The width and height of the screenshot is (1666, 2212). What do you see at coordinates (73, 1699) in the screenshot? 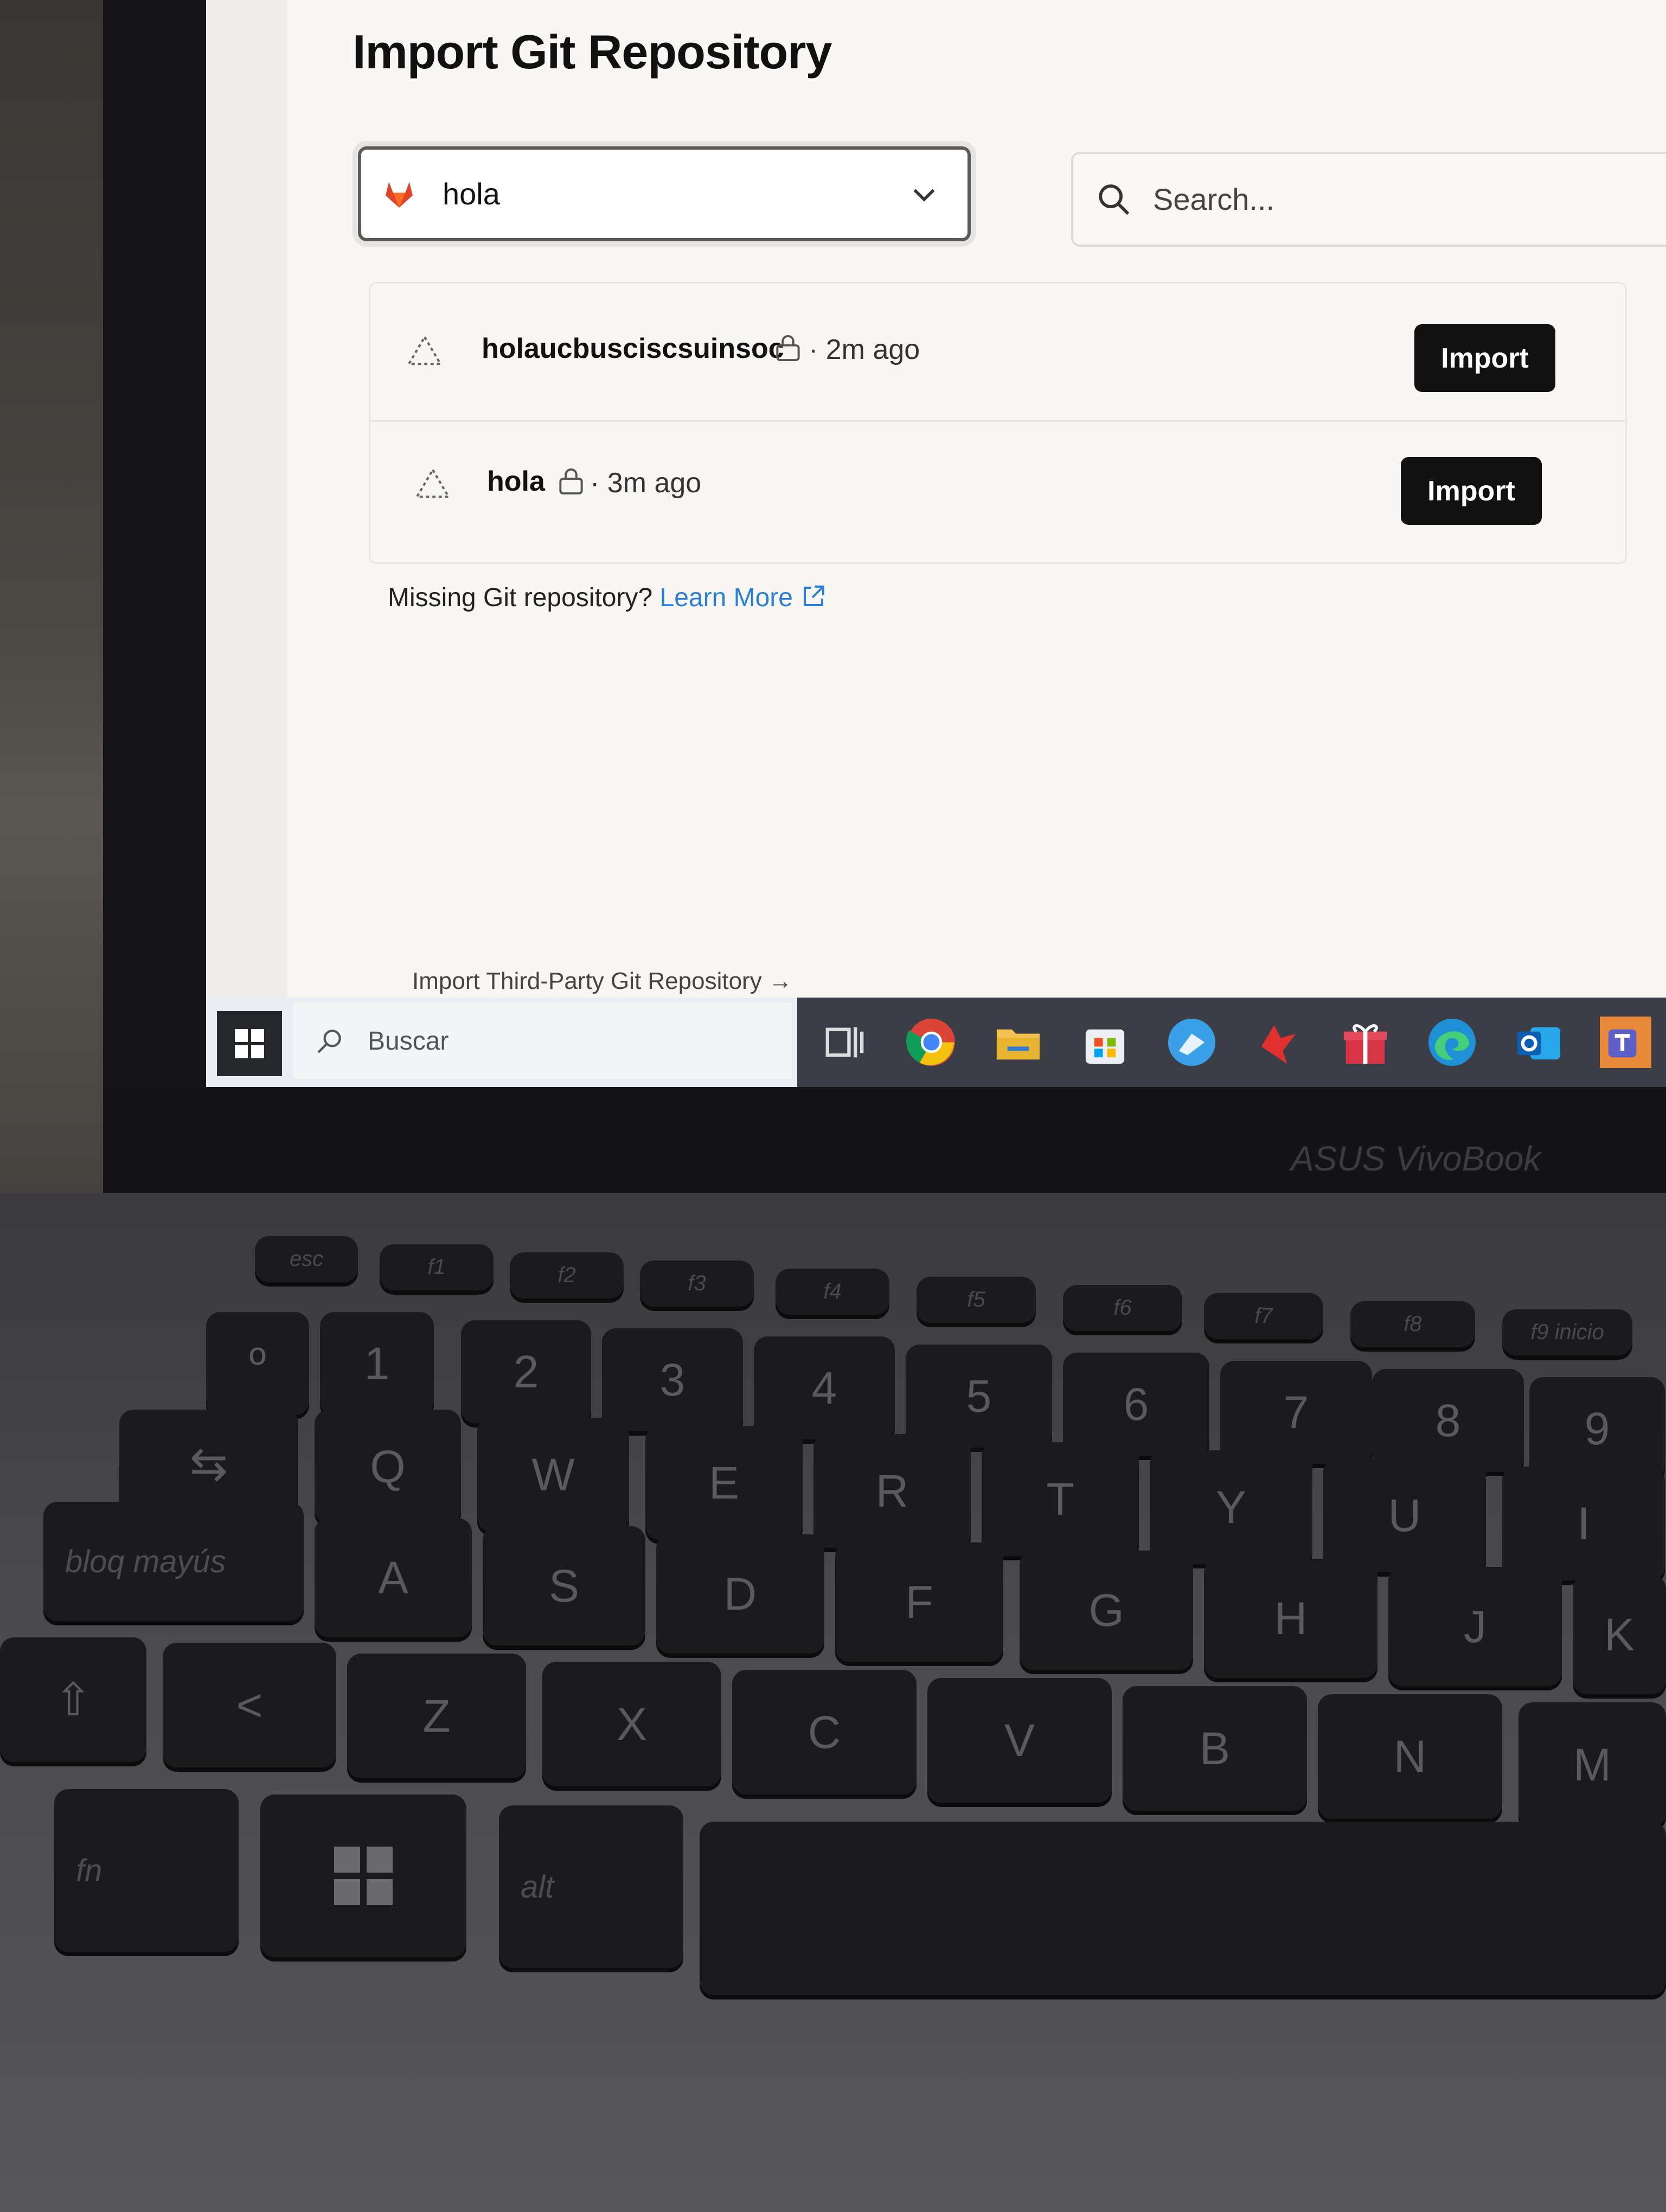
I see `key-shift: ⇧` at bounding box center [73, 1699].